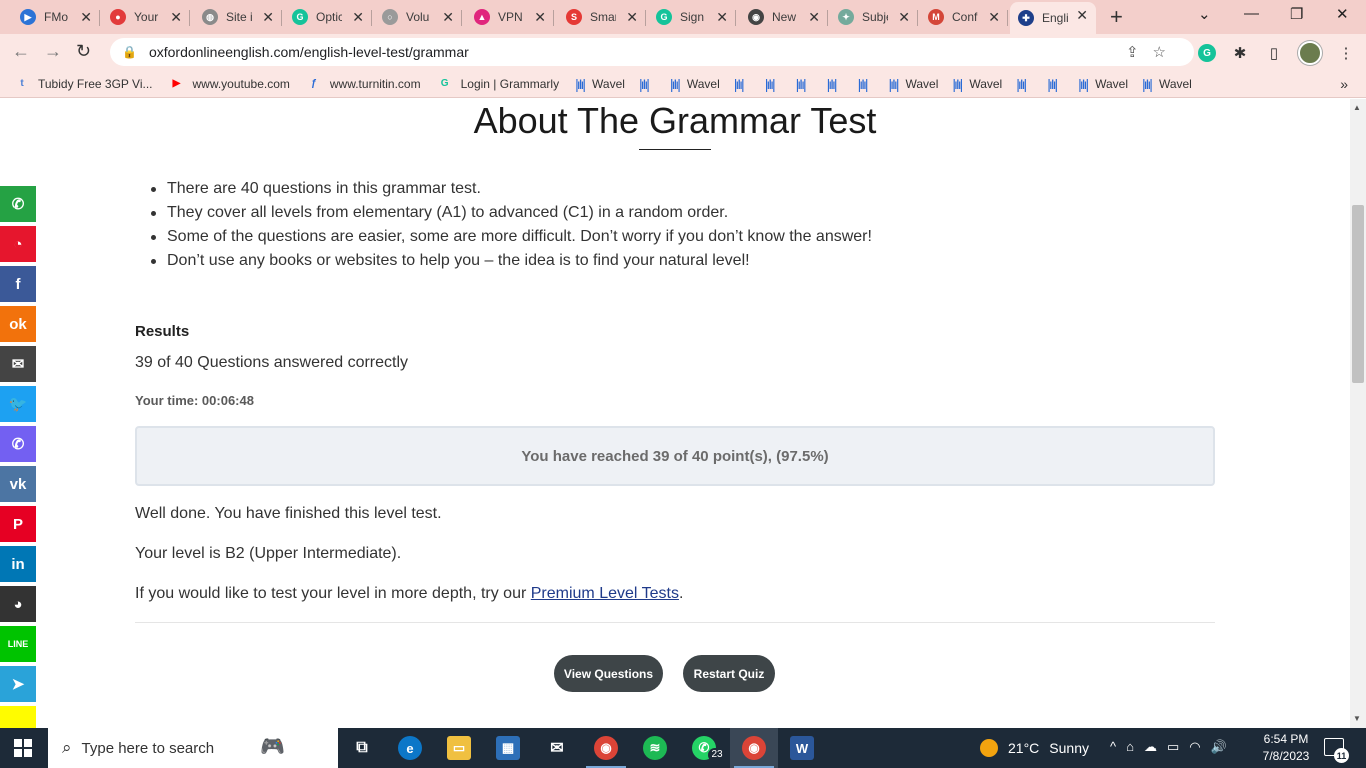 This screenshot has height=768, width=1366. I want to click on windows-start-icon, so click(23, 748).